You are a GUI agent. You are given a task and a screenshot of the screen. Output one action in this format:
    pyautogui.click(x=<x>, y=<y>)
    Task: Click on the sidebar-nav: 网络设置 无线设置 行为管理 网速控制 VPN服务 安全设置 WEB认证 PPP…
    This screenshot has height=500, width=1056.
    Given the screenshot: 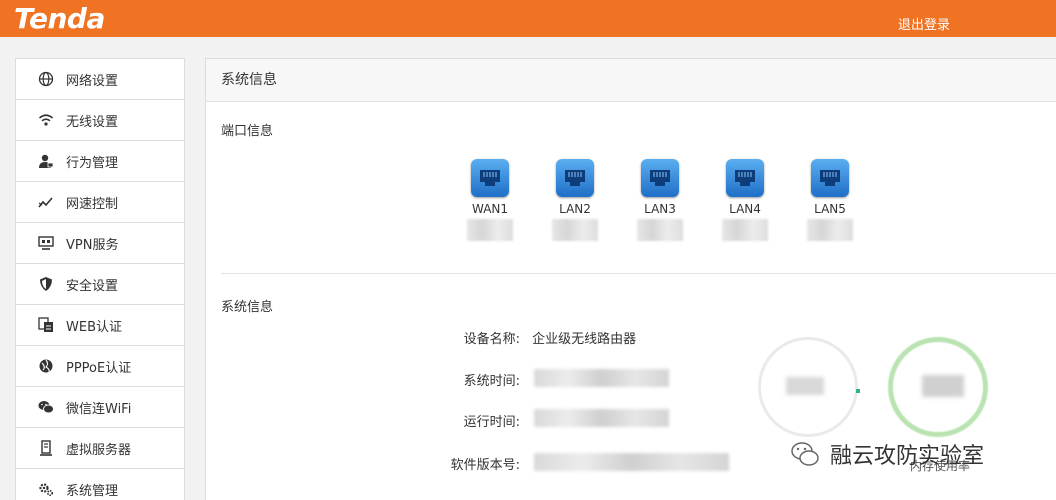 What is the action you would take?
    pyautogui.click(x=100, y=279)
    